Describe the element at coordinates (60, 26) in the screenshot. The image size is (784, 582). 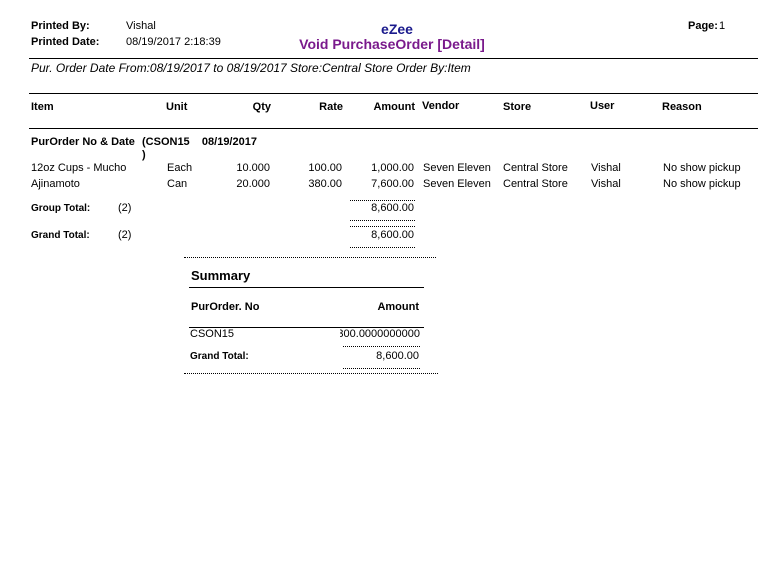
I see `printed-by-label: Printed By:` at that location.